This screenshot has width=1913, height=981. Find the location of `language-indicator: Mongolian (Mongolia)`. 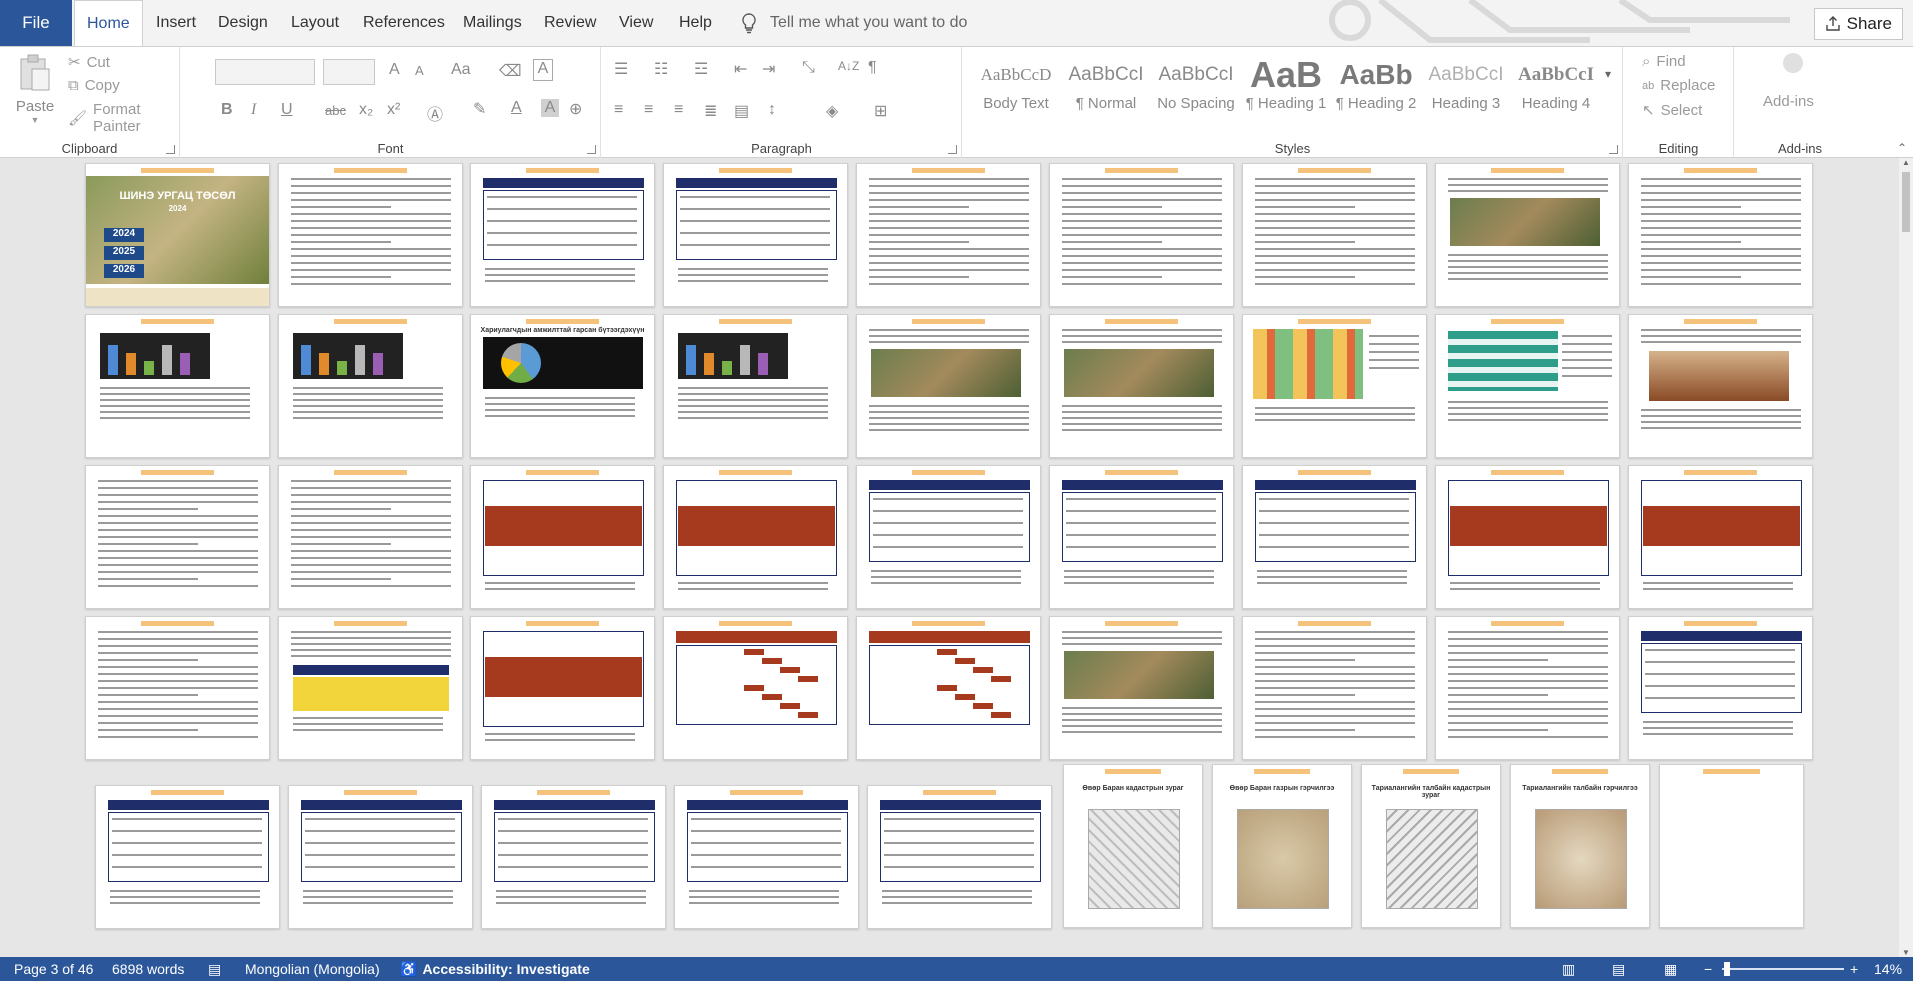

language-indicator: Mongolian (Mongolia) is located at coordinates (312, 969).